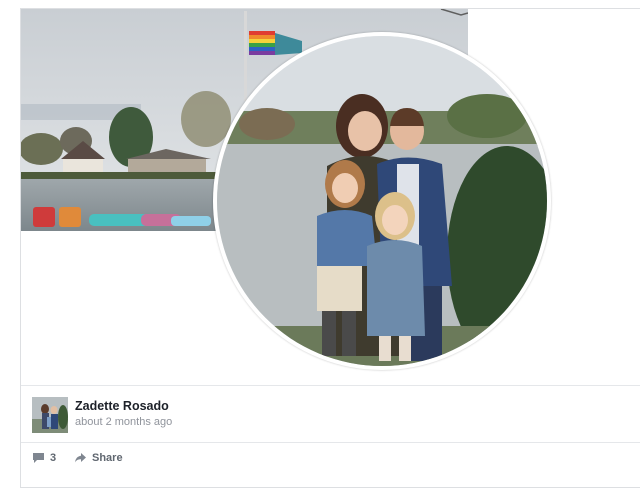 This screenshot has height=493, width=640. I want to click on avatar, so click(50, 415).